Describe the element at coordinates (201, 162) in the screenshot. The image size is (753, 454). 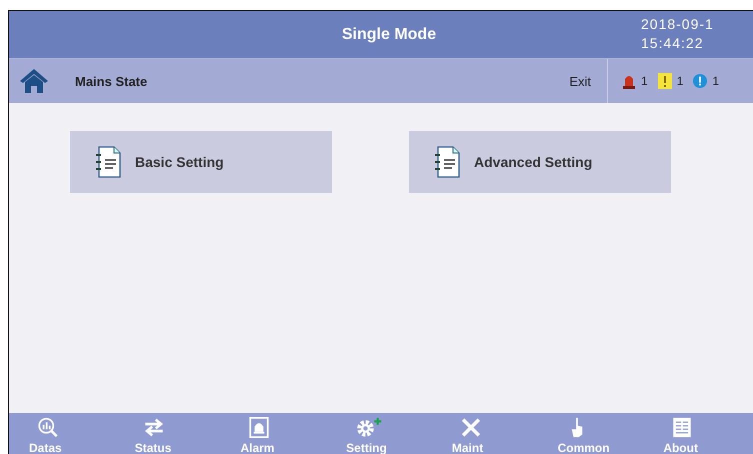
I see `setting-button: Basic Setting` at that location.